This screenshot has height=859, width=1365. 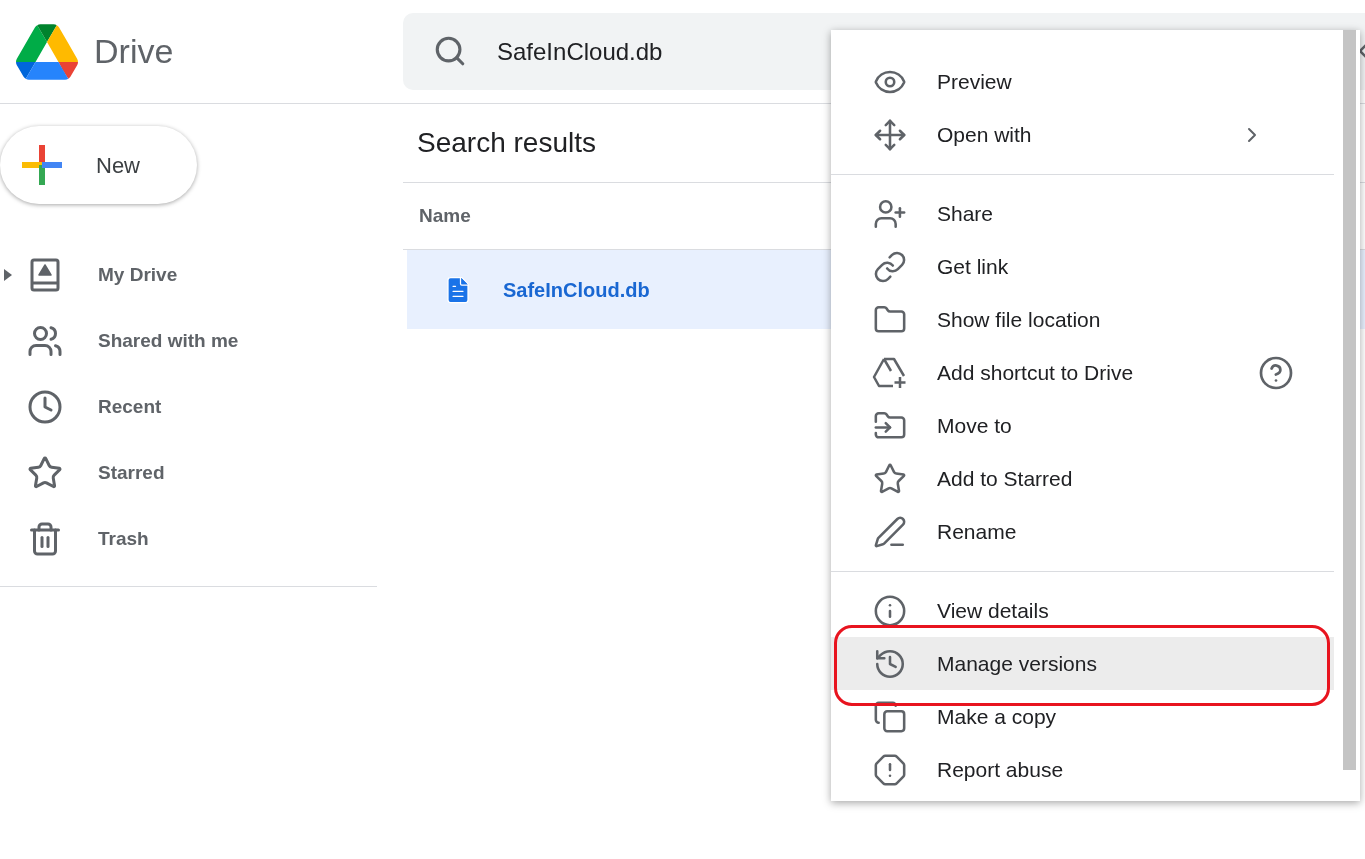 What do you see at coordinates (138, 274) in the screenshot?
I see `sidebar-label: My Drive` at bounding box center [138, 274].